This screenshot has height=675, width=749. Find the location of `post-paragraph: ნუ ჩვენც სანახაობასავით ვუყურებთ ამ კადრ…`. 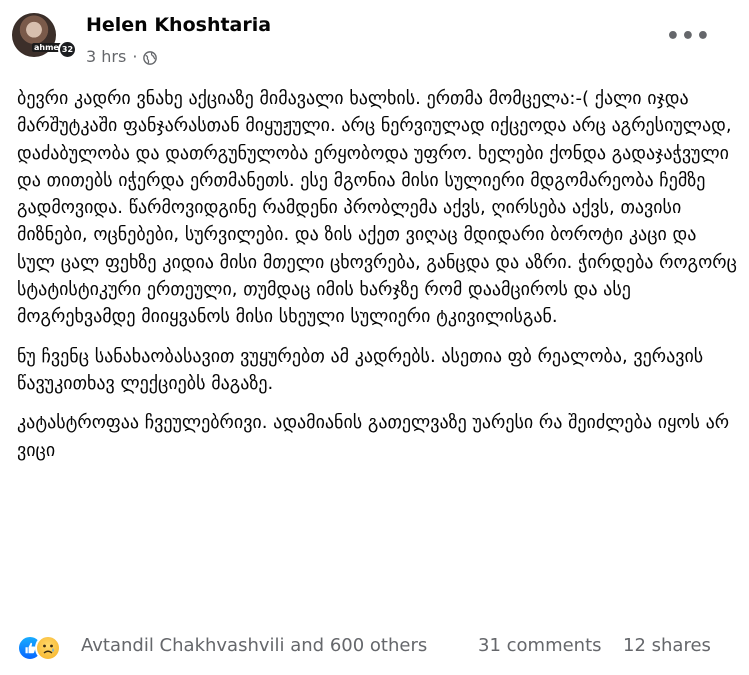

post-paragraph: ნუ ჩვენც სანახაობასავით ვუყურებთ ამ კადრ… is located at coordinates (360, 369).